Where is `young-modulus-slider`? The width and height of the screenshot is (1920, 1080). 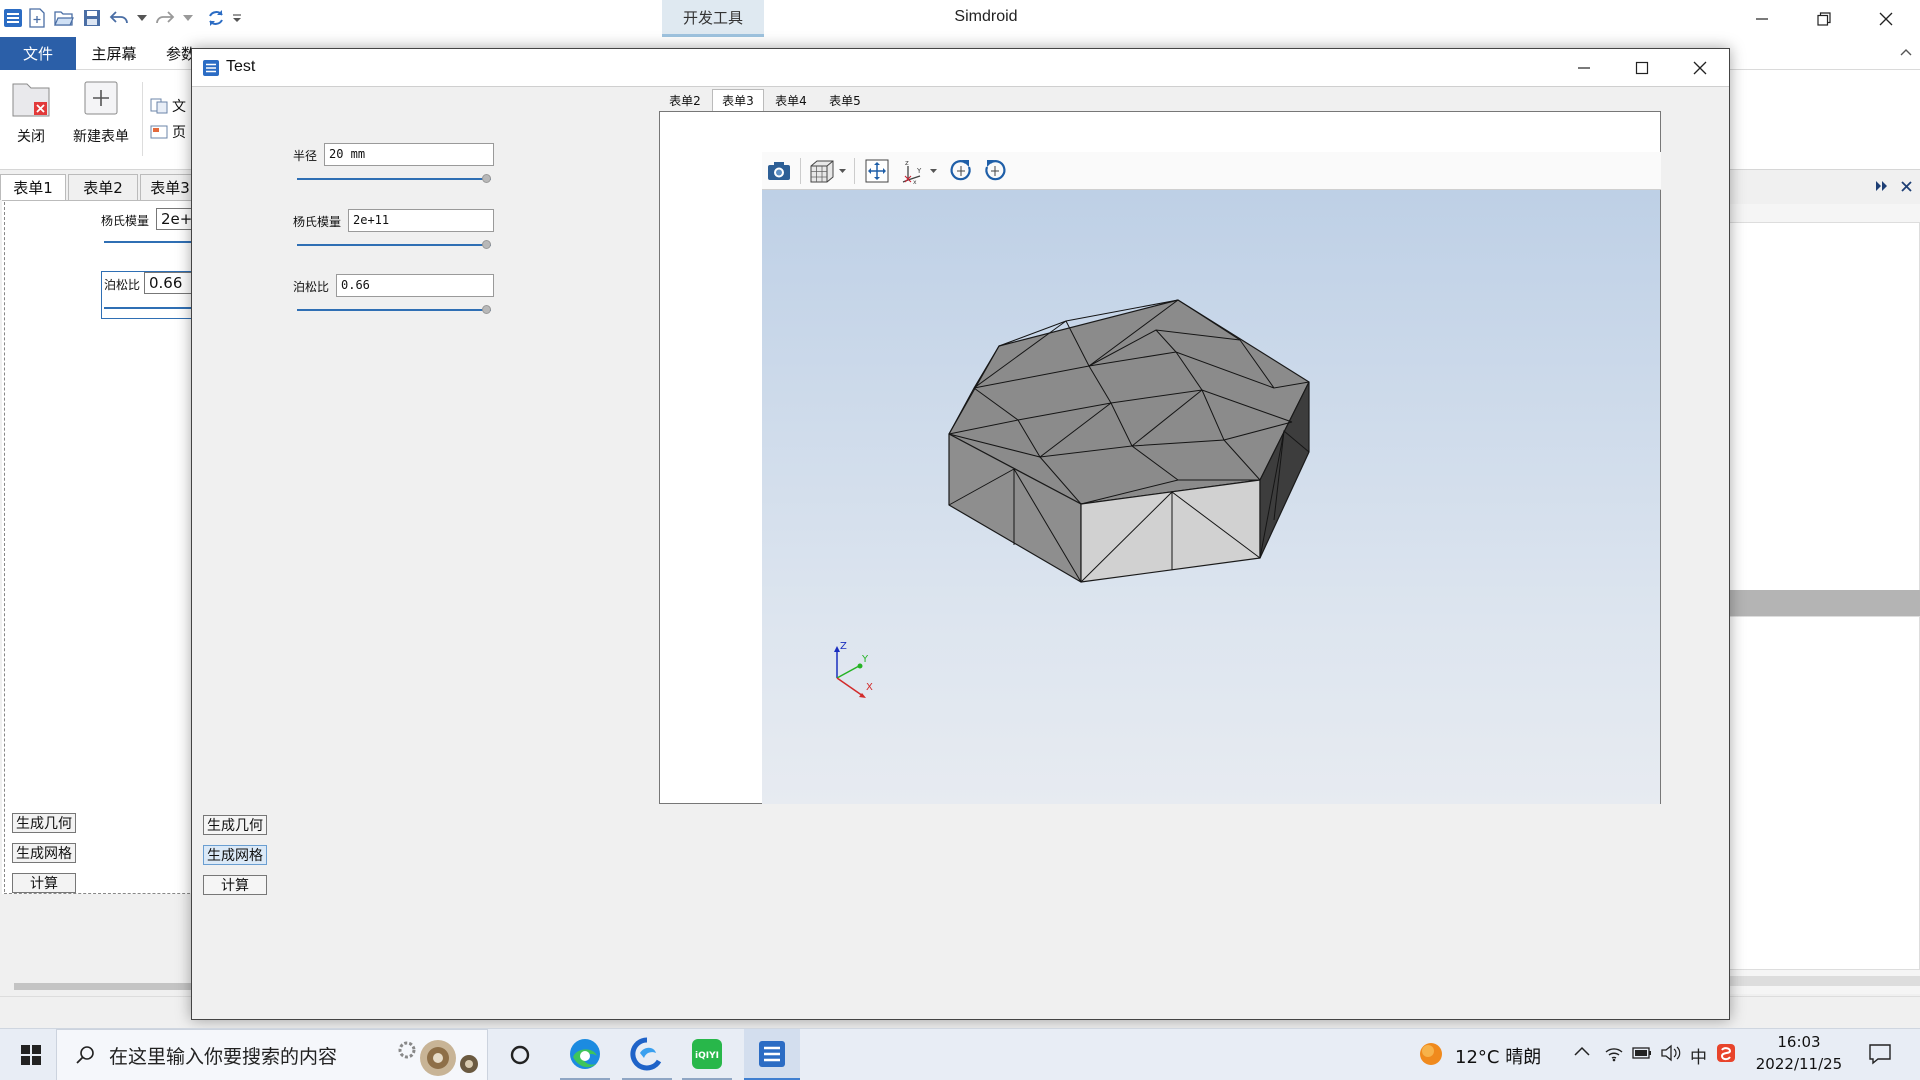 young-modulus-slider is located at coordinates (394, 245).